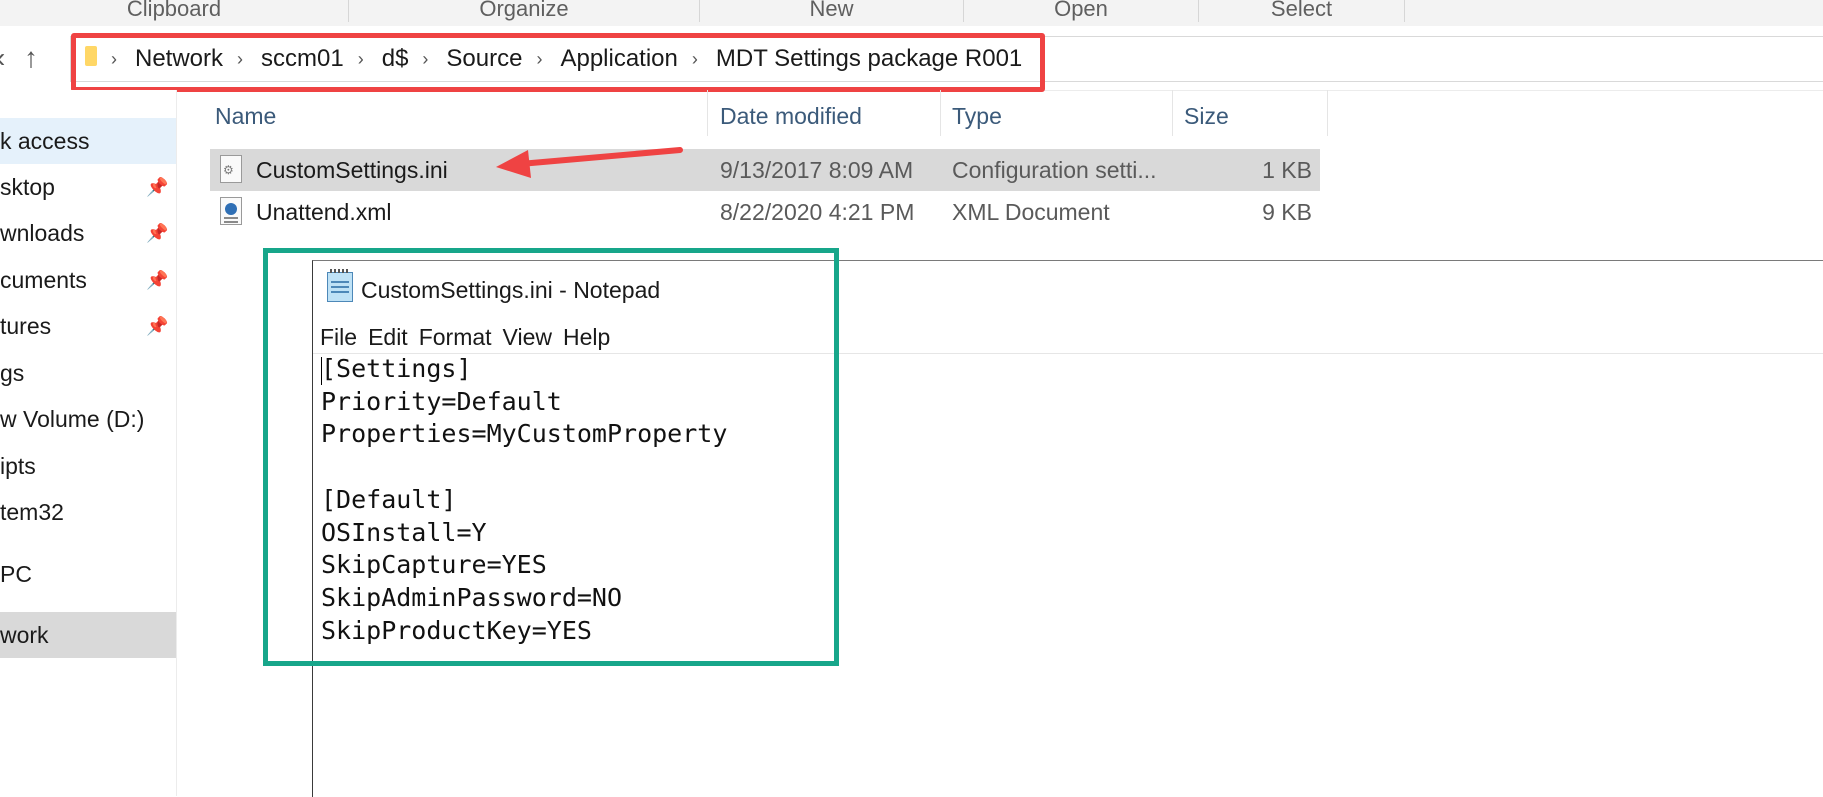  Describe the element at coordinates (26, 326) in the screenshot. I see `sidebar-item-label: tures` at that location.